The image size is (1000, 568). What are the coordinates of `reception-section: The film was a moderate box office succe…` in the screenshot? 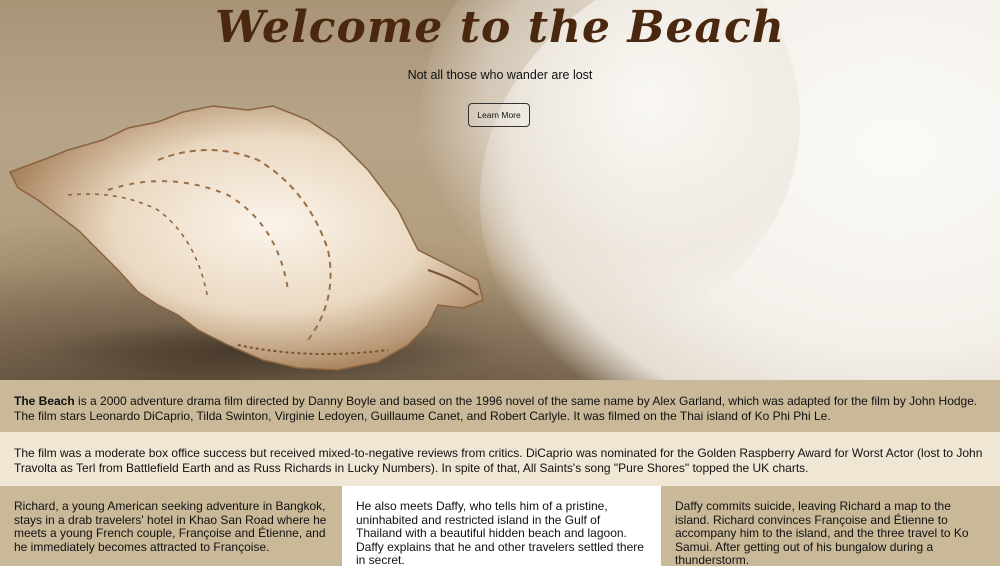 It's located at (500, 459).